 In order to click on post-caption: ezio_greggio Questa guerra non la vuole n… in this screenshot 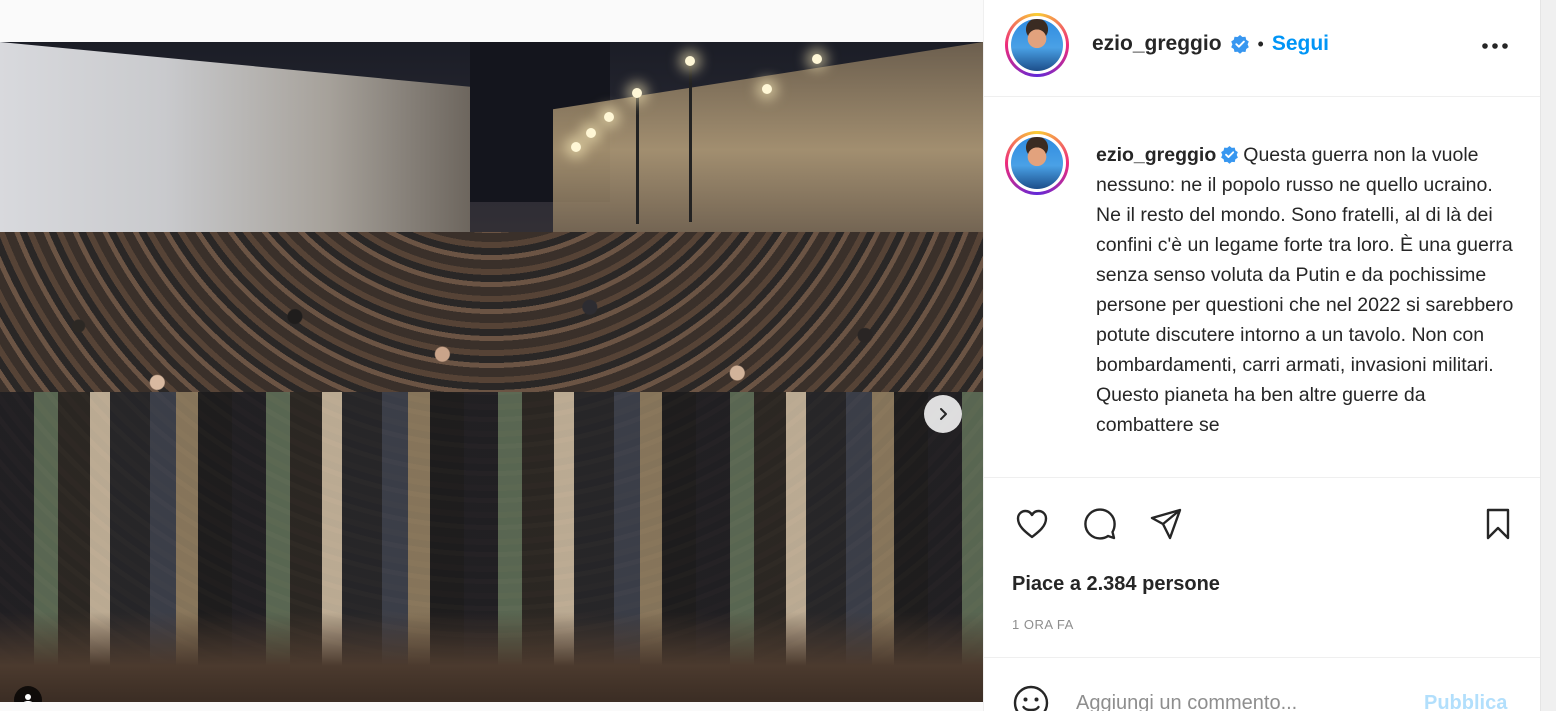, I will do `click(1308, 290)`.